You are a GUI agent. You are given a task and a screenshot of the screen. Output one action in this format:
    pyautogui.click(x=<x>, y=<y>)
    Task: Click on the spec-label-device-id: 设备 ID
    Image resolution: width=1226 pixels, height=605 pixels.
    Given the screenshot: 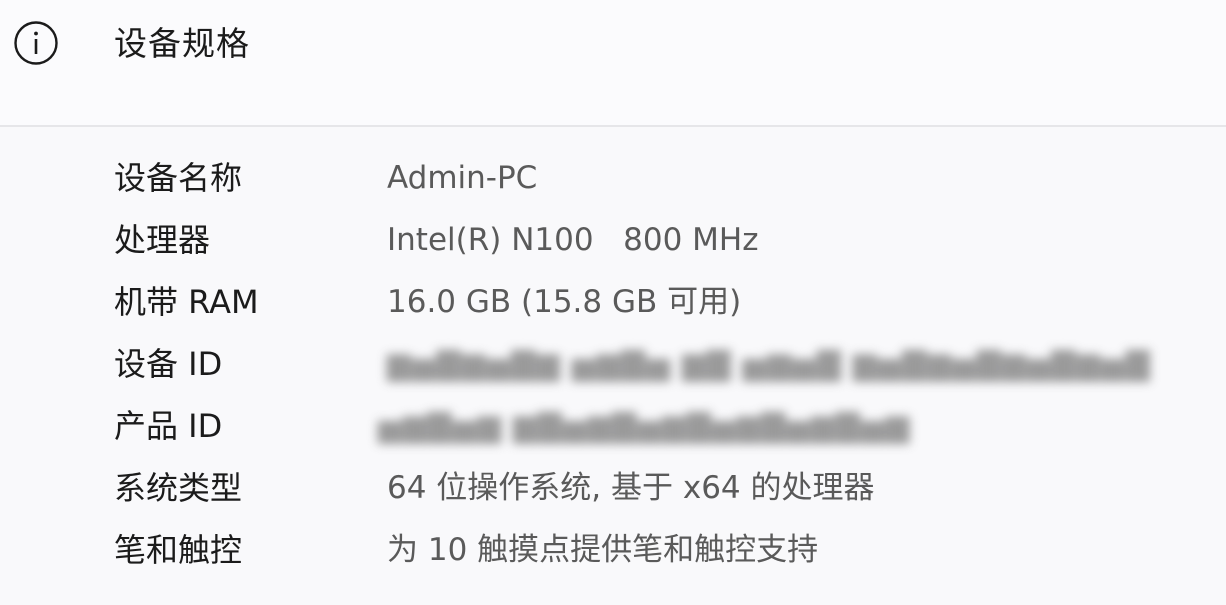 What is the action you would take?
    pyautogui.click(x=168, y=364)
    